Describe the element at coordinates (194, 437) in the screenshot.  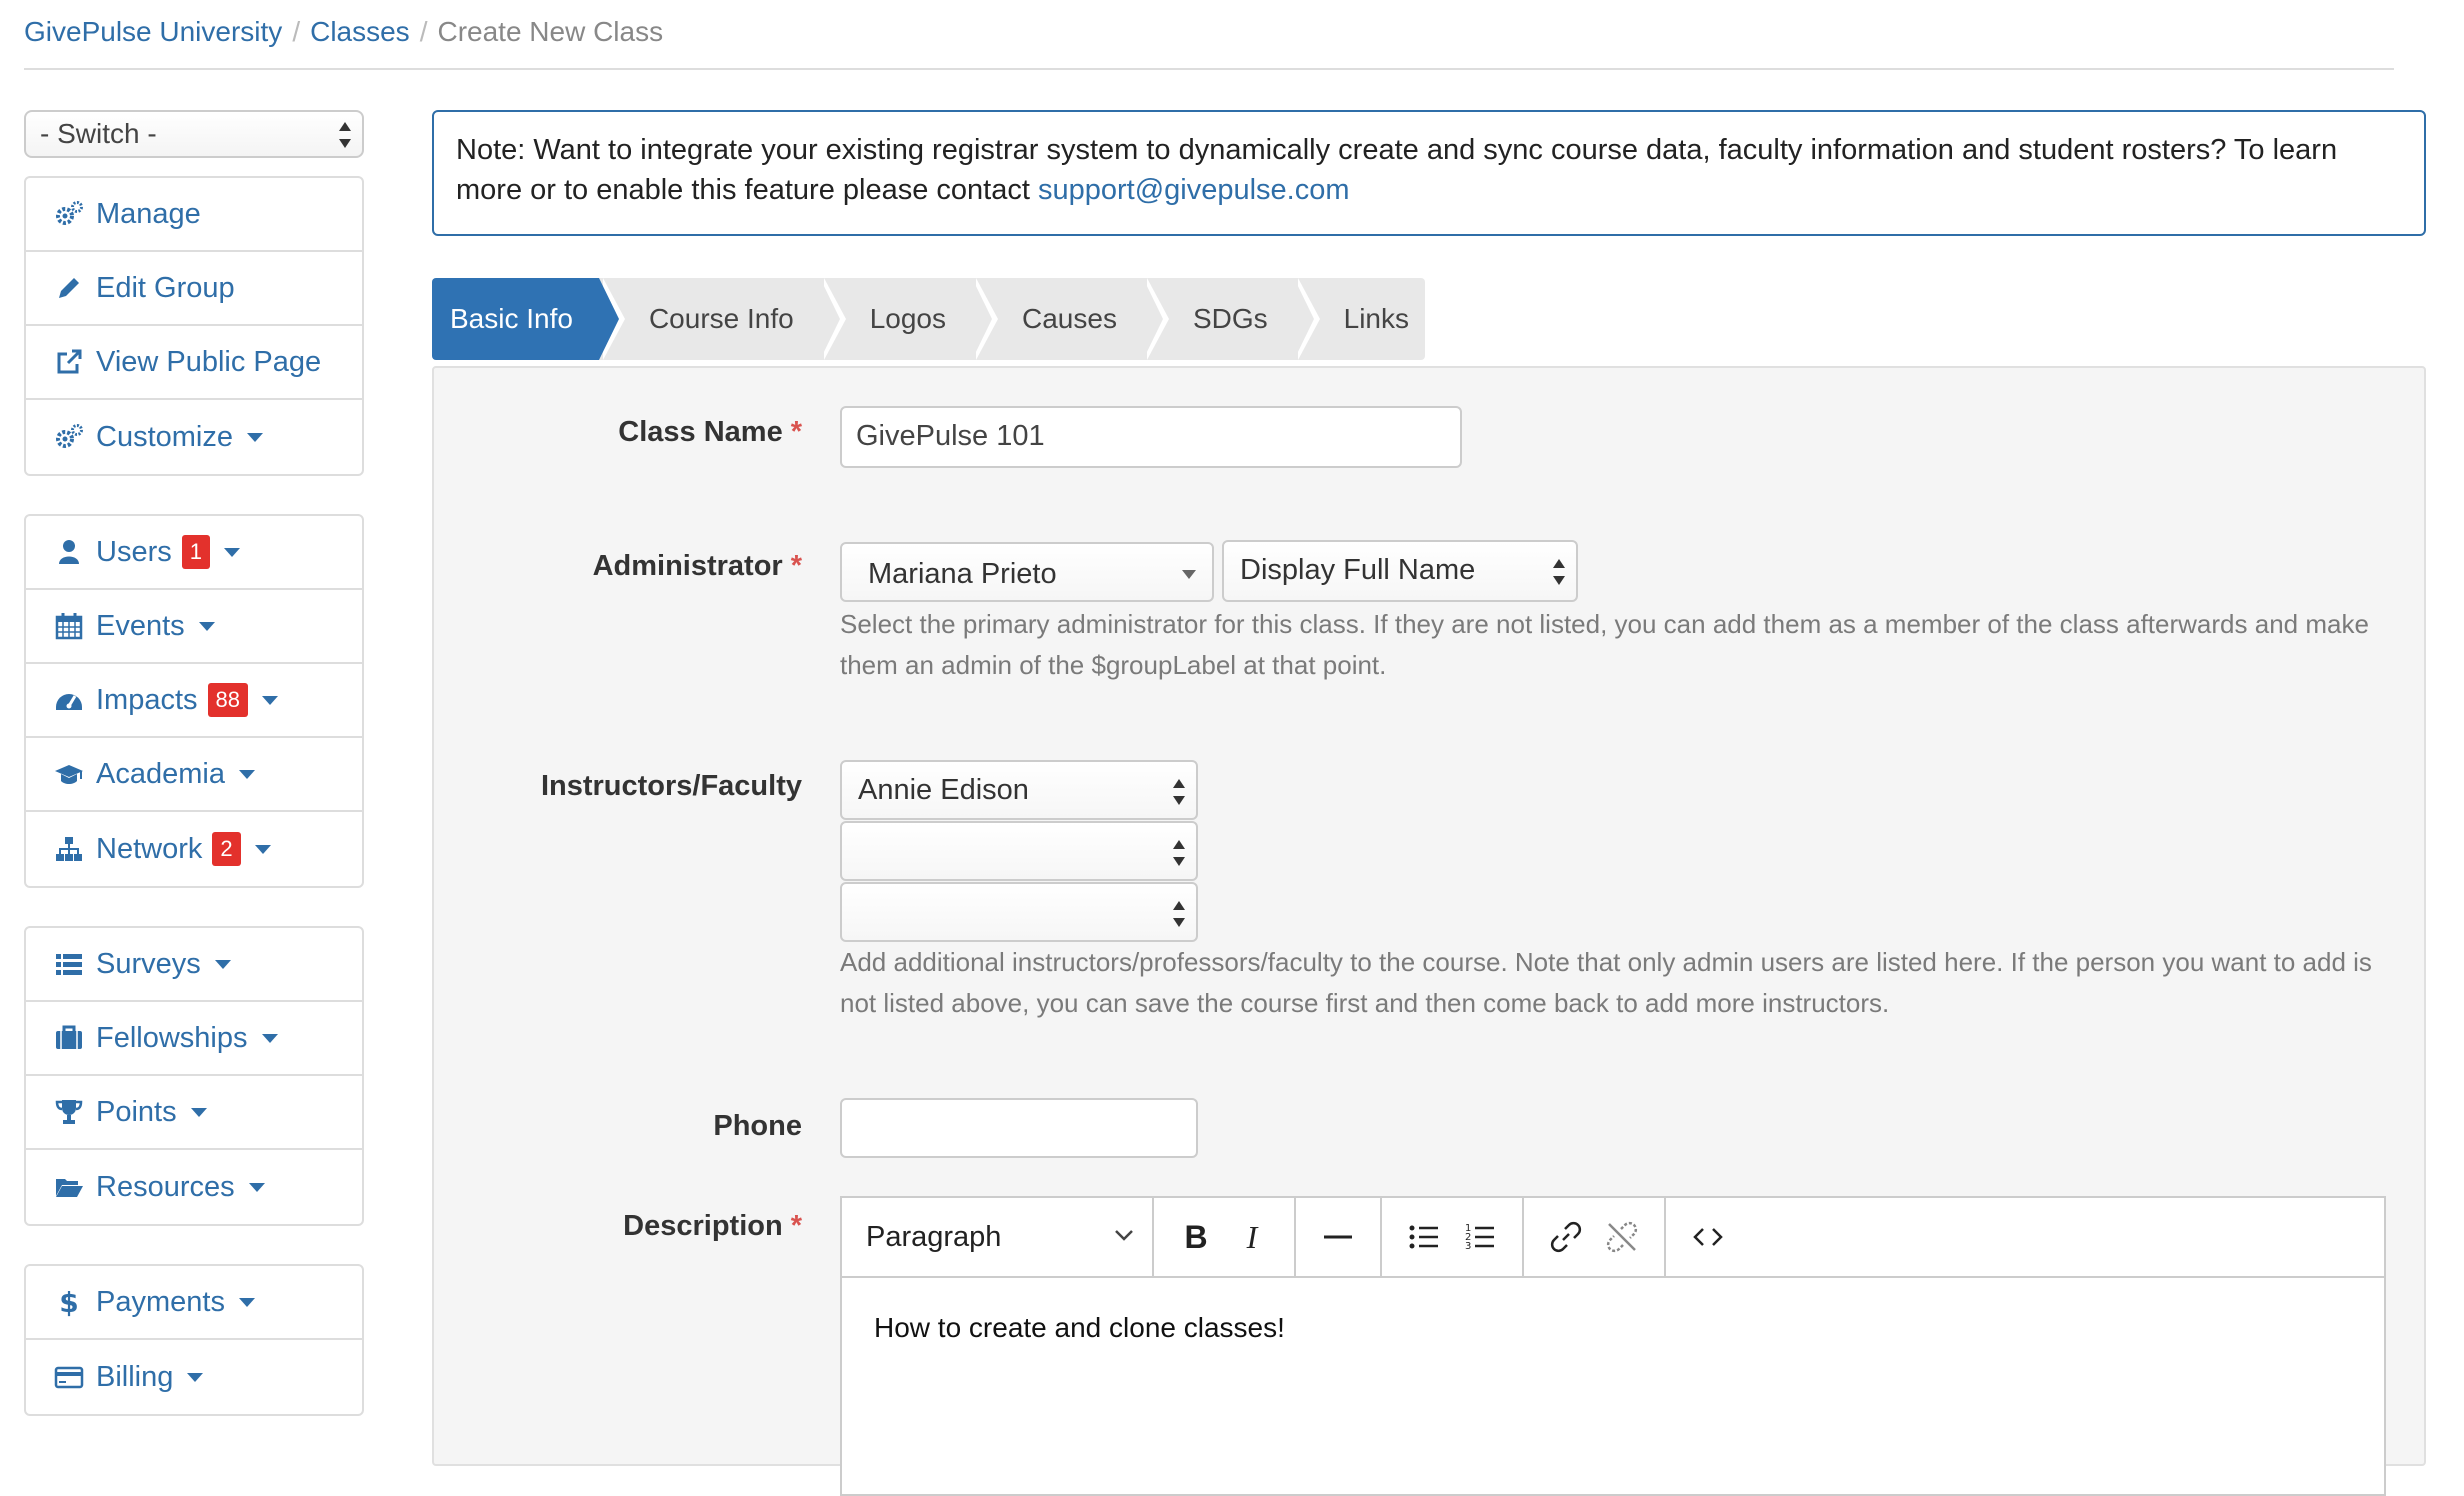
I see `sidebar-item-customize: Customize` at that location.